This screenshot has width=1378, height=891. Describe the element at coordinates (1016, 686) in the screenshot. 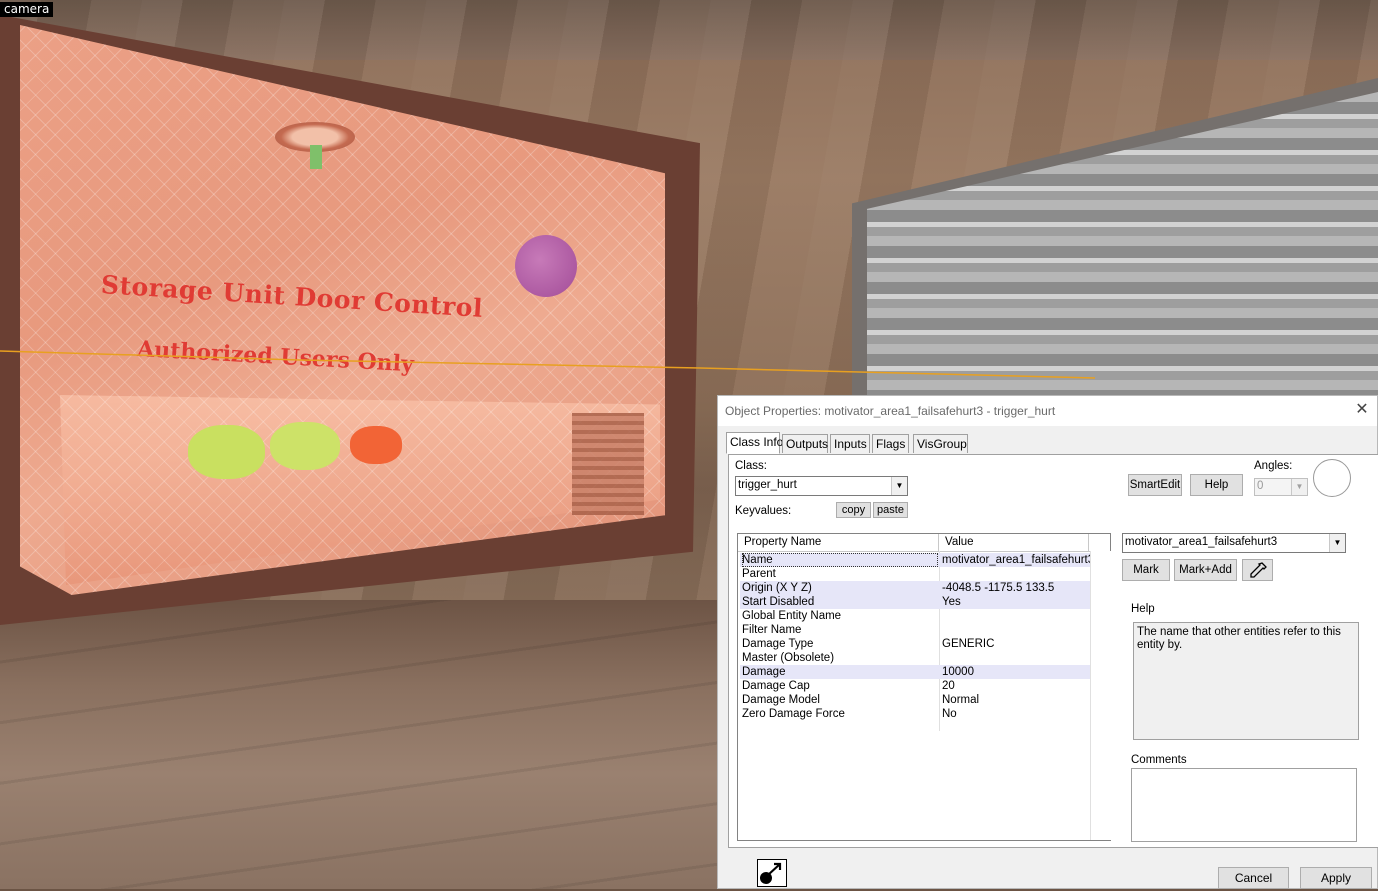

I see `property-value-cell: 20` at that location.